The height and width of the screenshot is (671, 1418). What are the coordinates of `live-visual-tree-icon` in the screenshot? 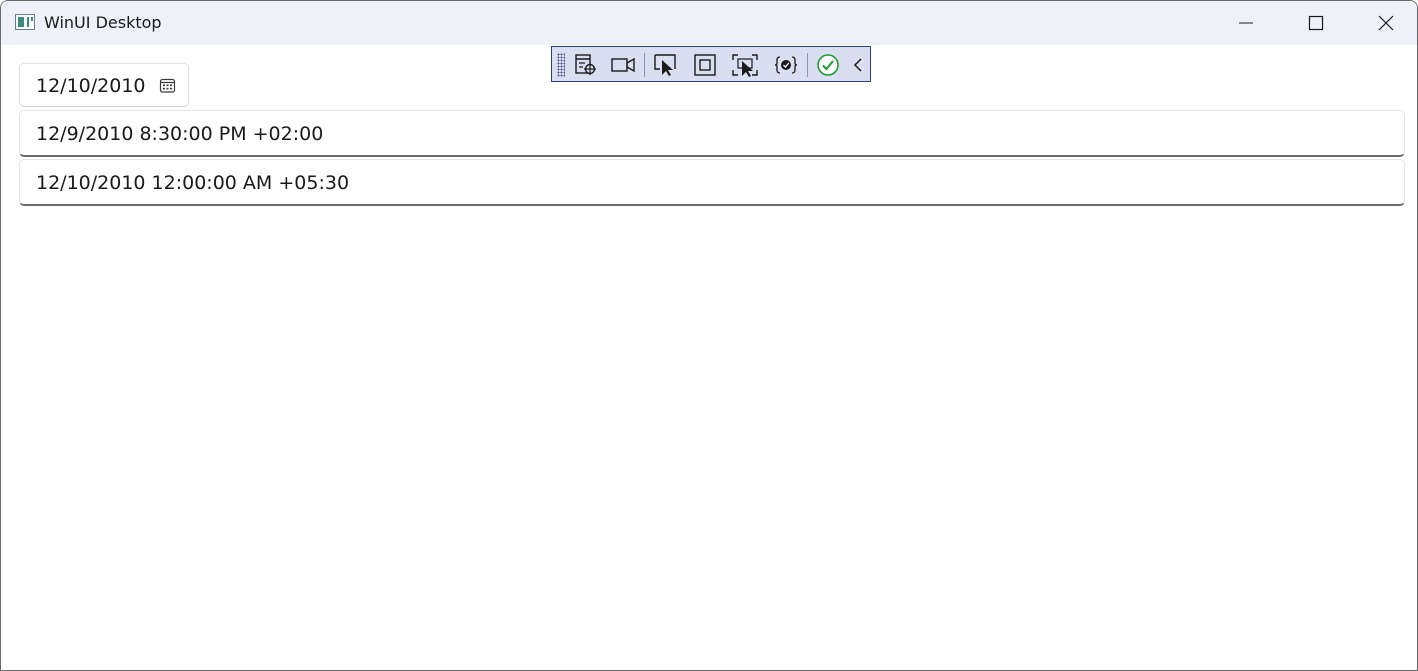 It's located at (585, 64).